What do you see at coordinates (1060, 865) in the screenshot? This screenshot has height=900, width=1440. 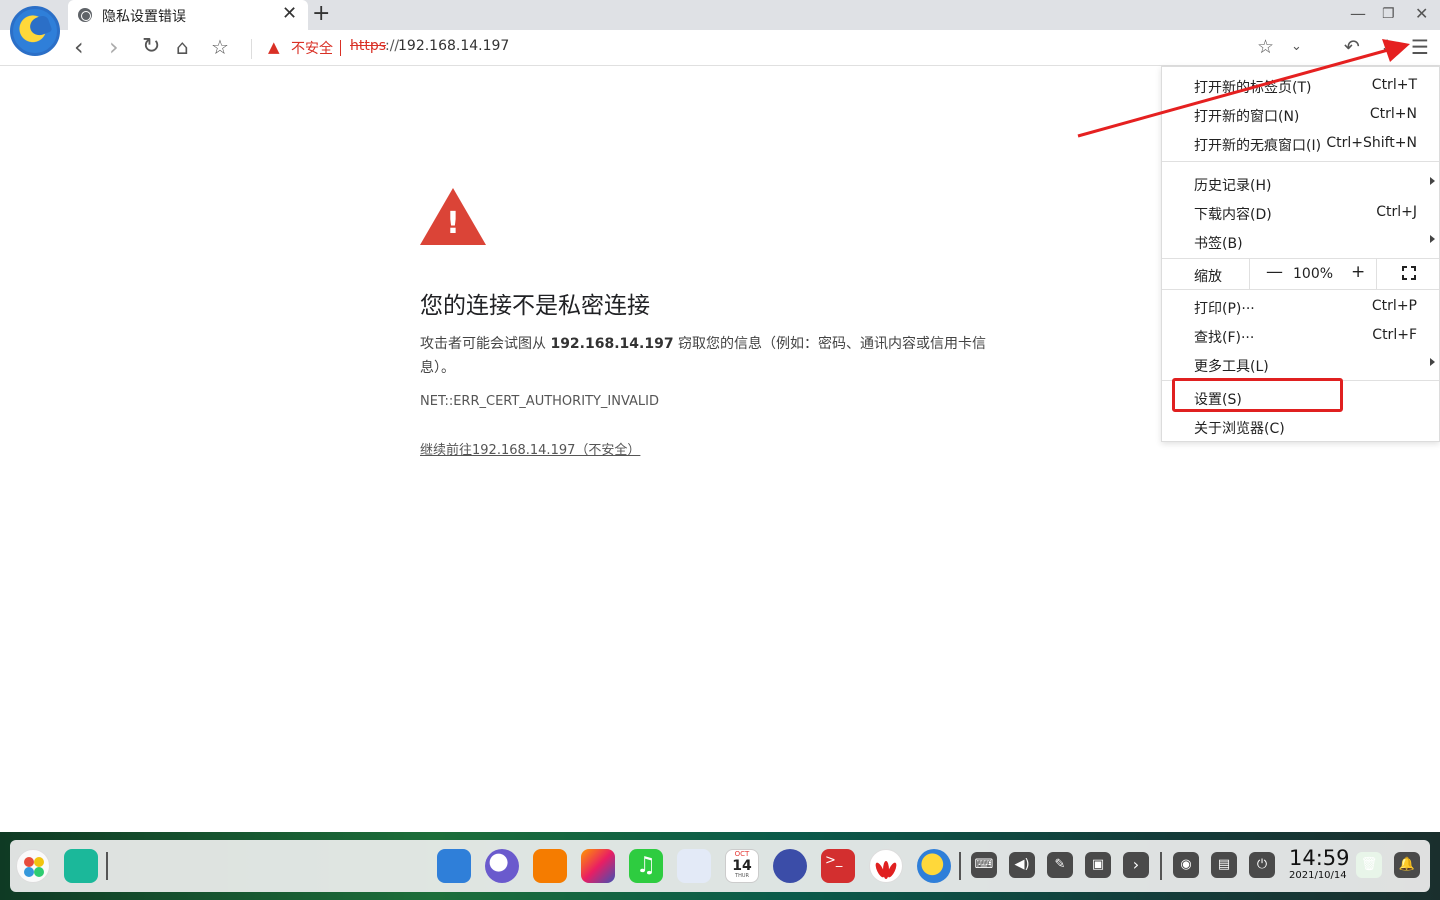 I see `pen-icon: ✎` at bounding box center [1060, 865].